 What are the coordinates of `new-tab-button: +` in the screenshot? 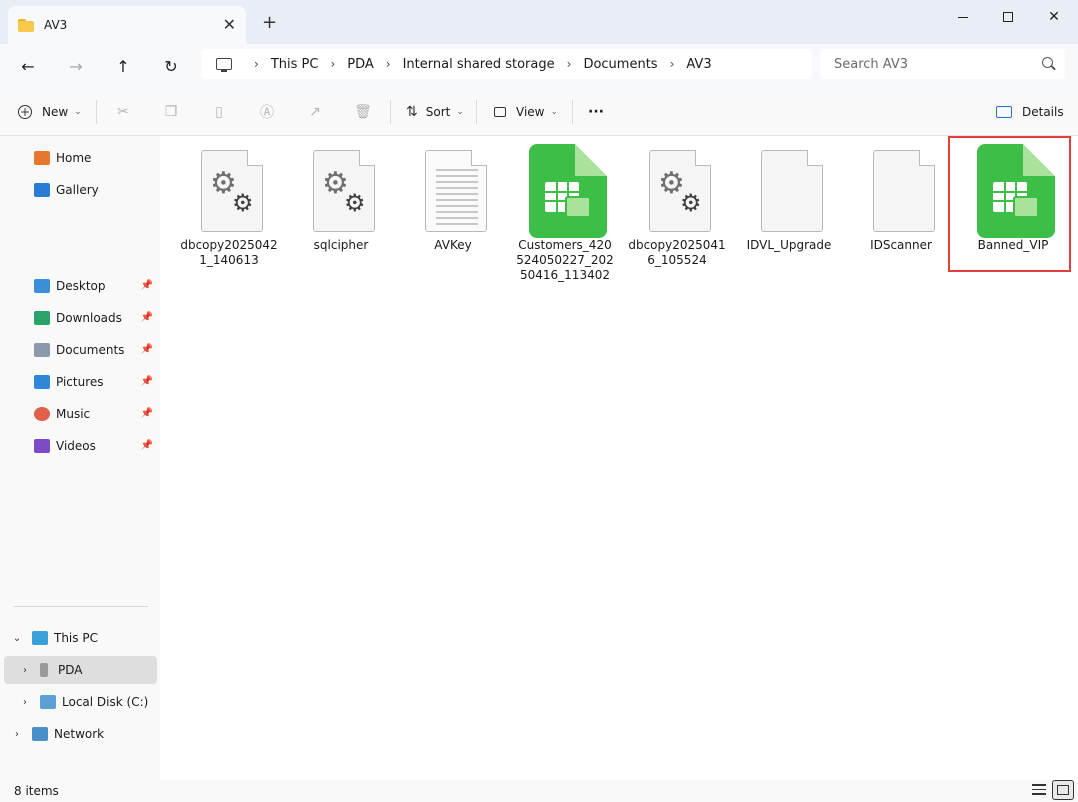 It's located at (269, 22).